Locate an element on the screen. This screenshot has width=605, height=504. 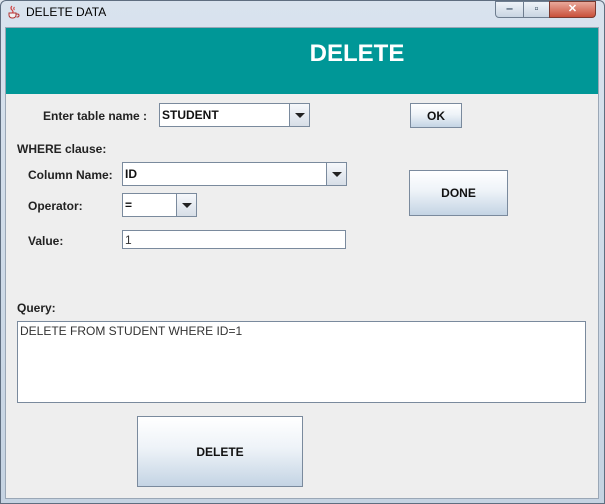
title-bar: DELETE DATA ‒ ▫ ✕ is located at coordinates (302, 12).